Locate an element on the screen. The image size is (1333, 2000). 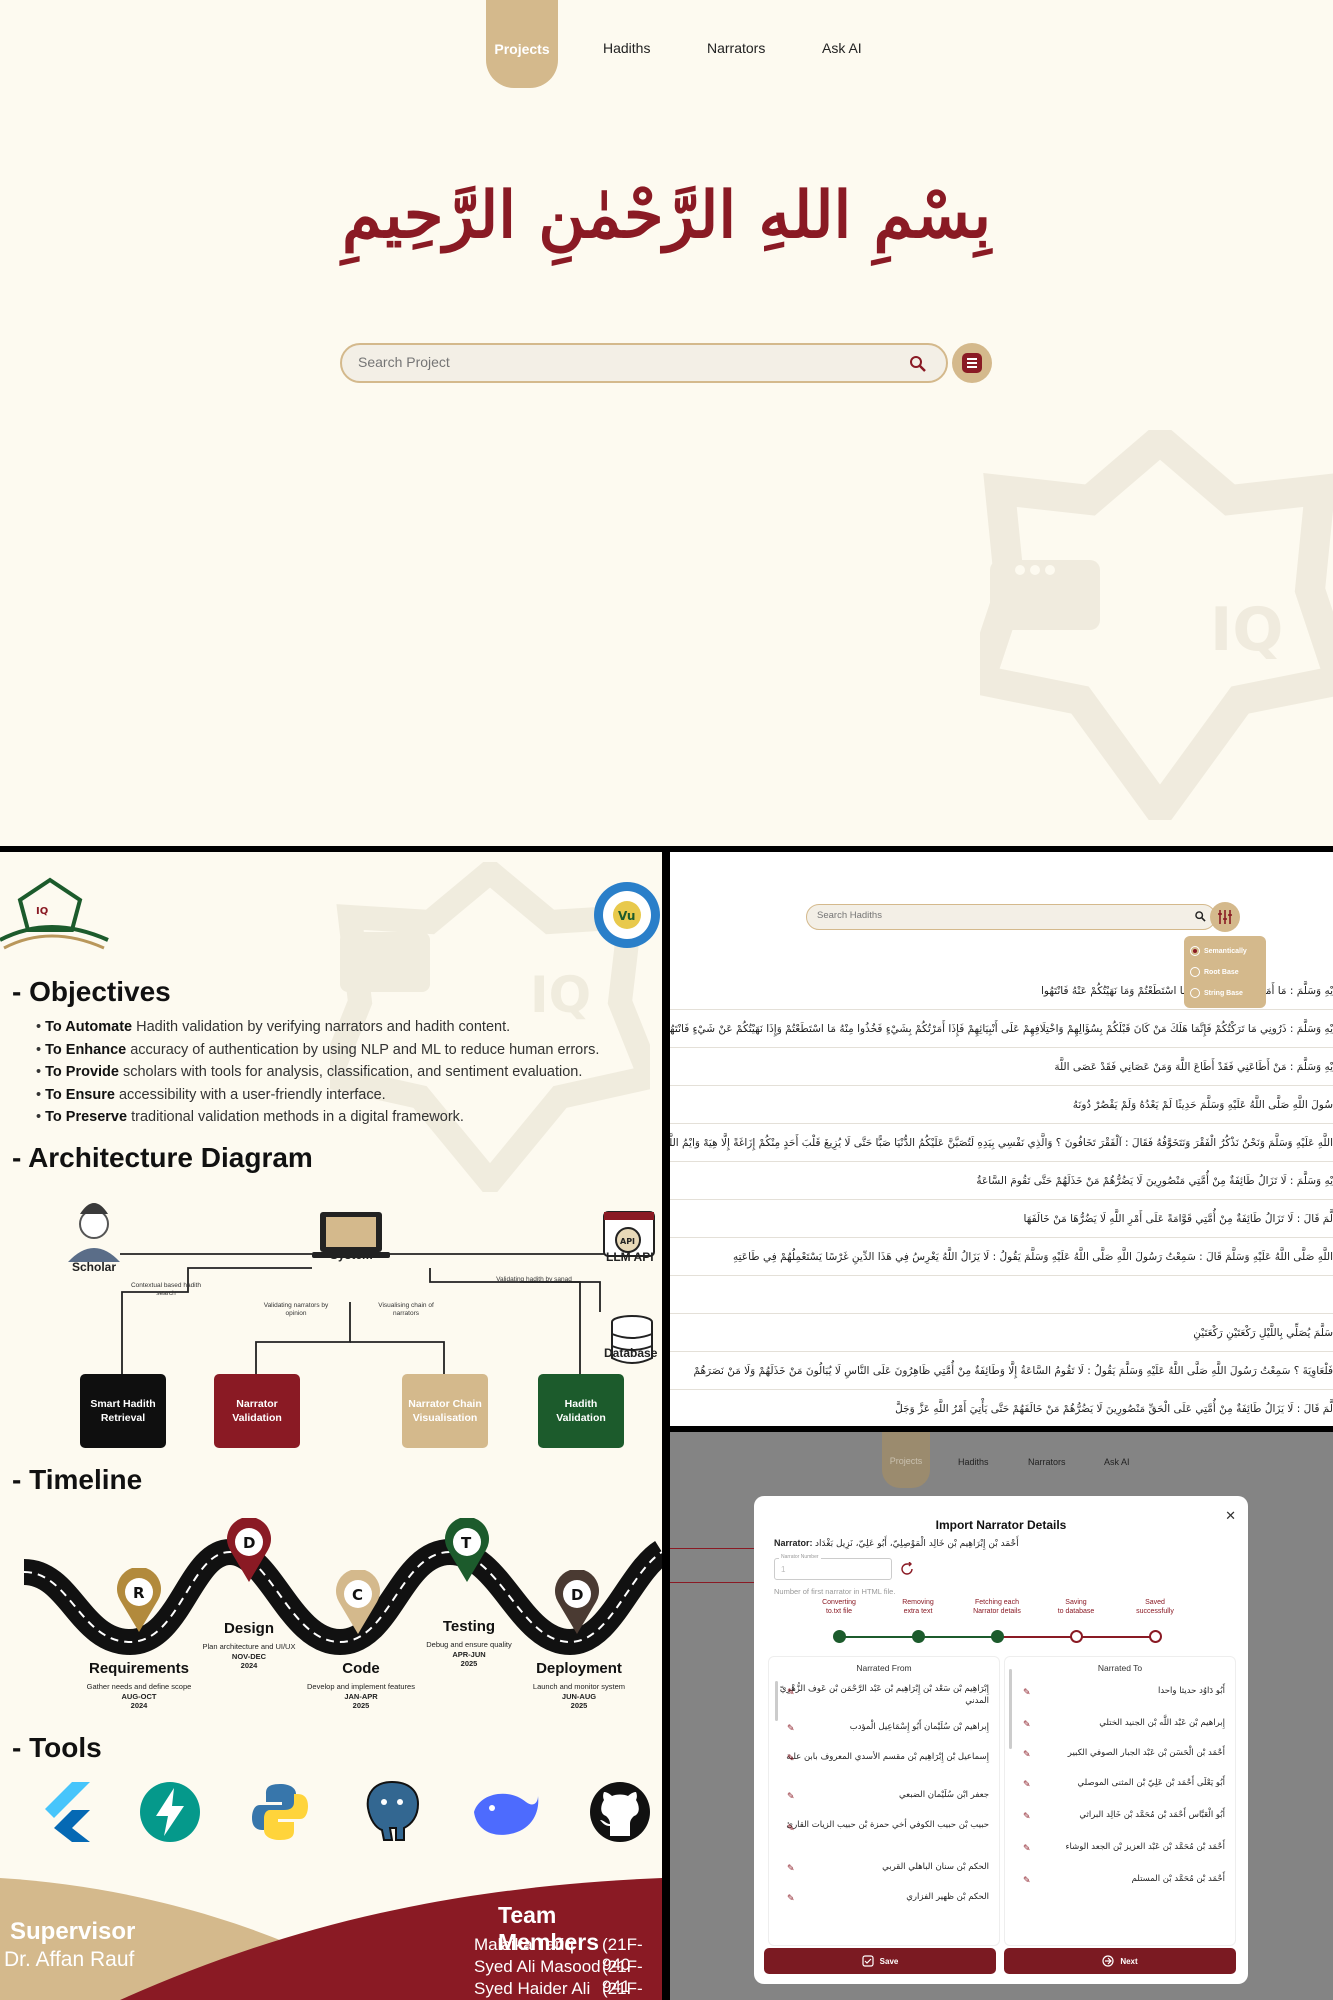
team-member-name: Syed Haider Ali is located at coordinates (532, 1988).